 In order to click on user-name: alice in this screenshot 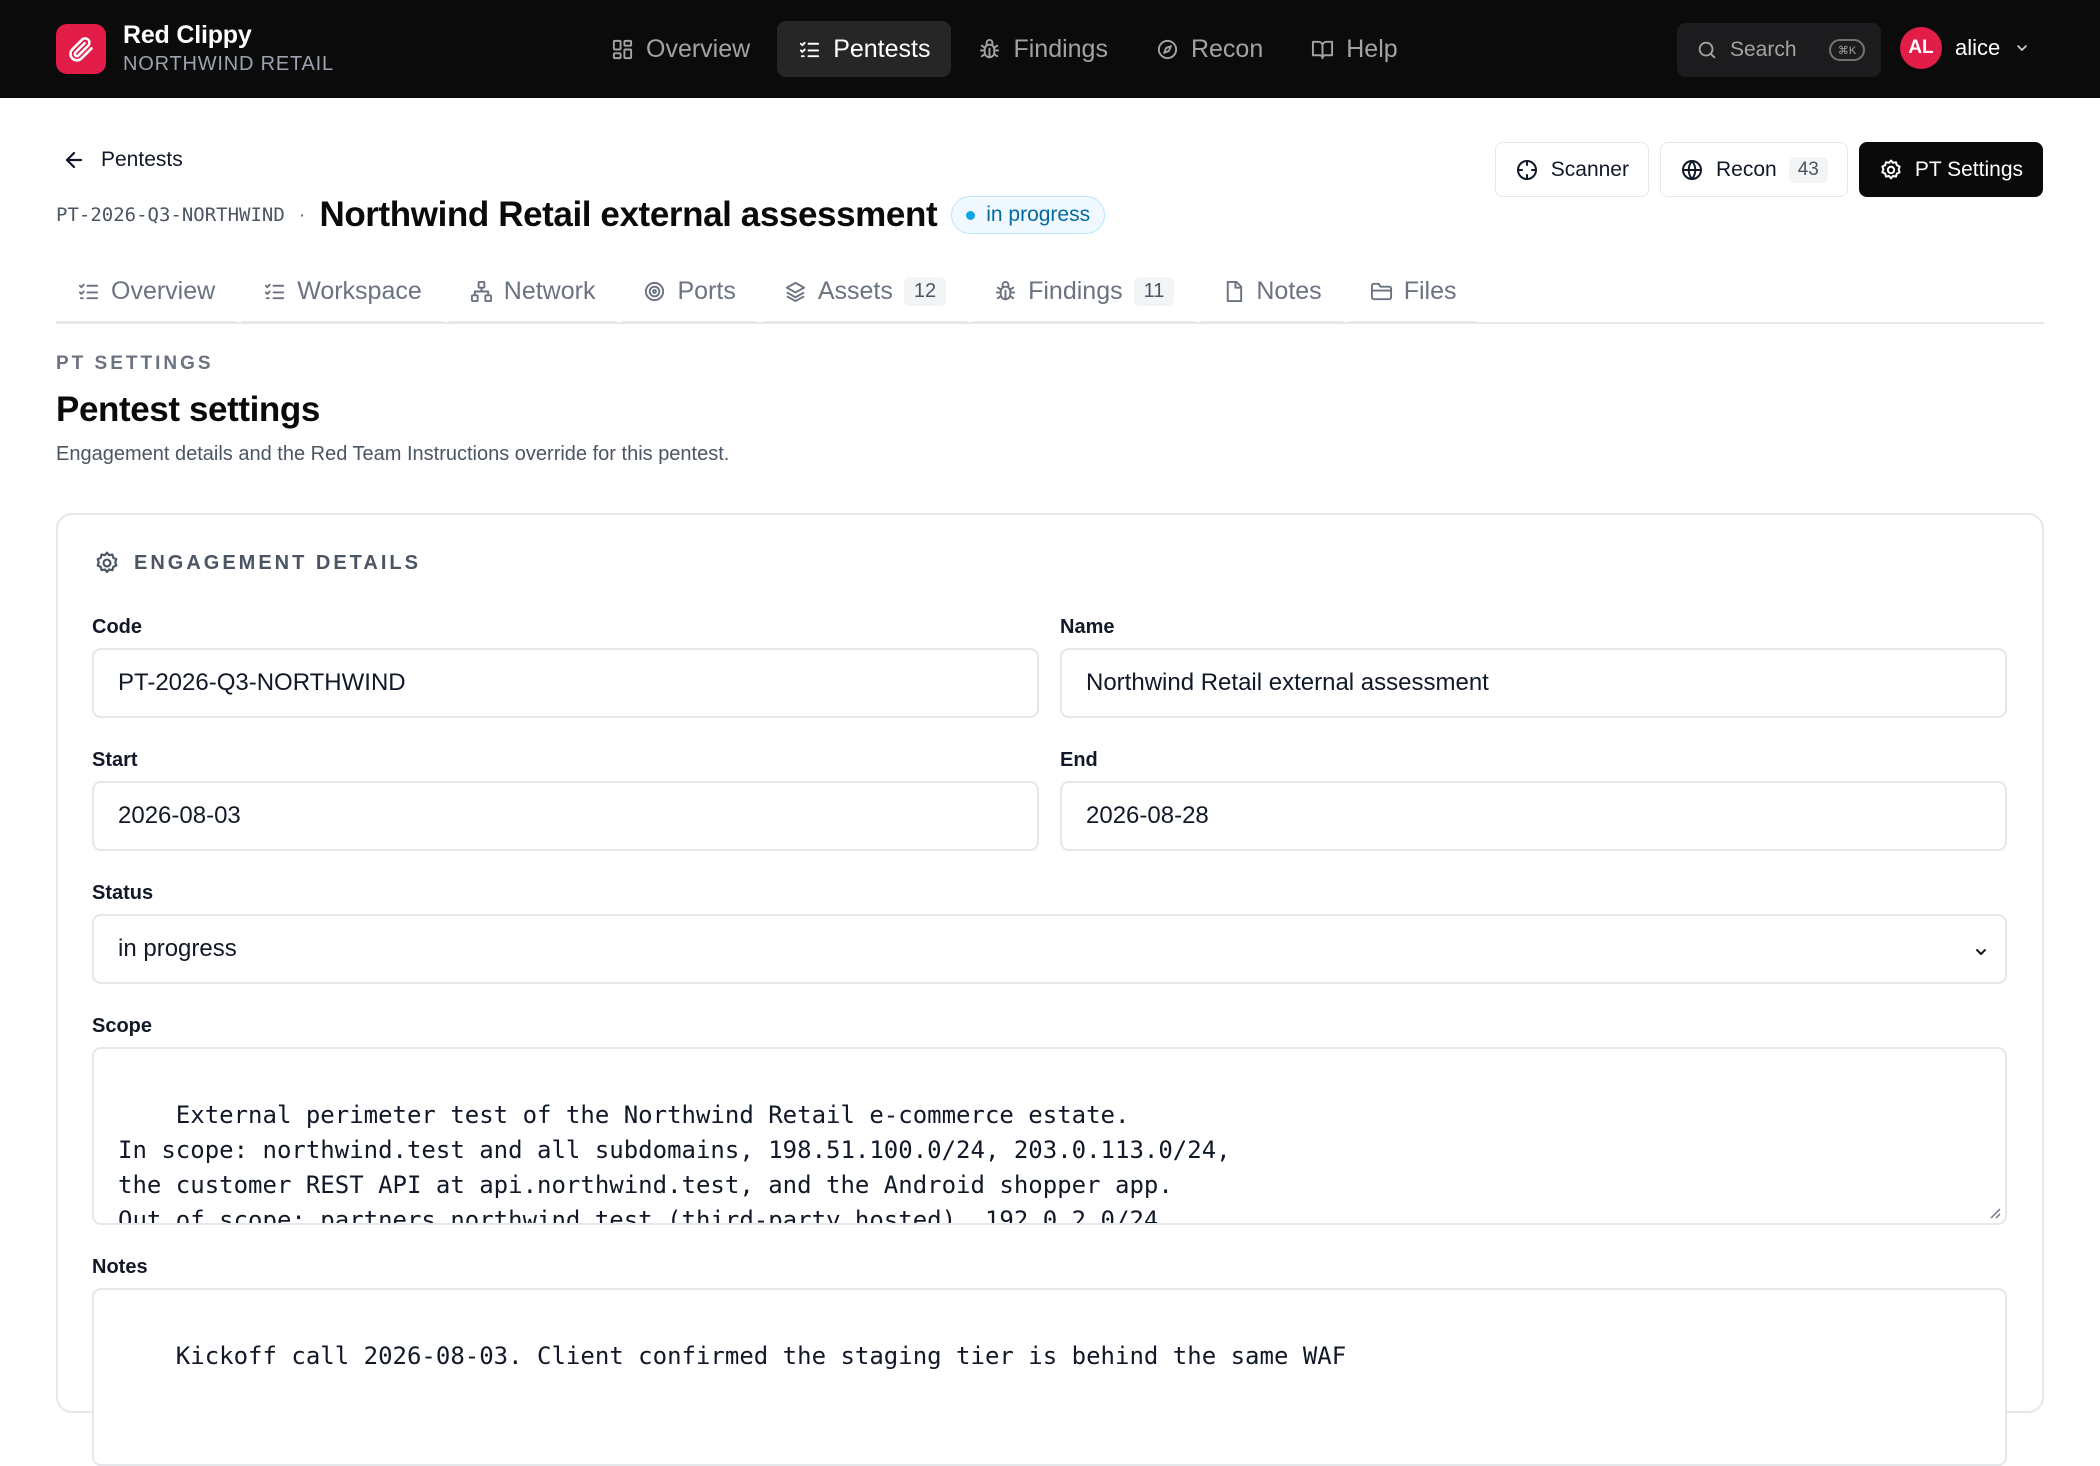, I will do `click(1978, 47)`.